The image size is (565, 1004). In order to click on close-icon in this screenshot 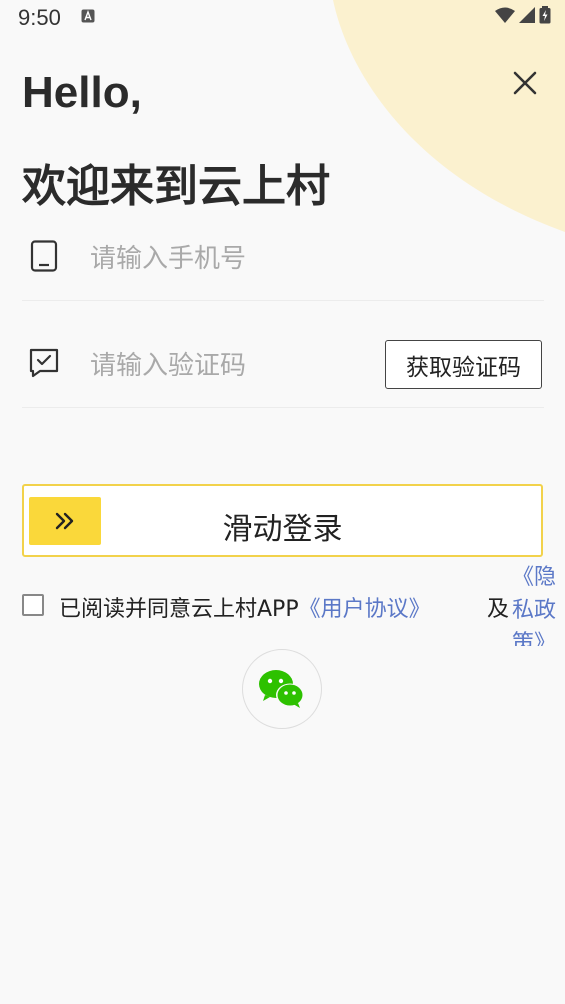, I will do `click(525, 83)`.